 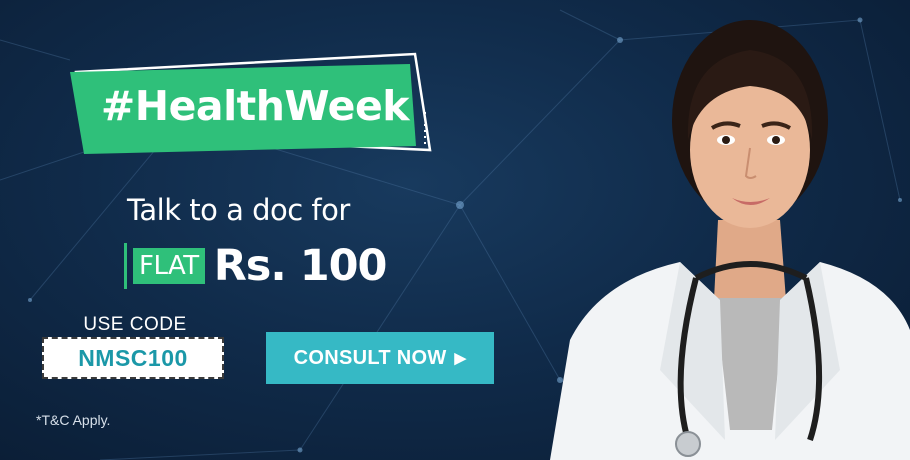 I want to click on terms-text: *T&C Apply., so click(x=73, y=420).